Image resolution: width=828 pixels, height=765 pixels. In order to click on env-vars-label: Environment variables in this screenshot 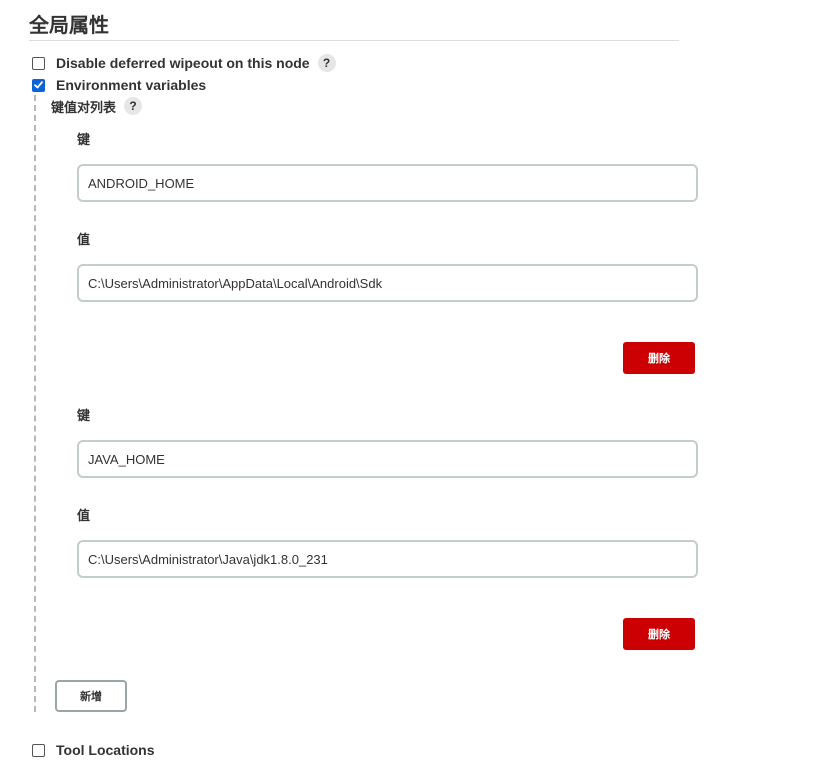, I will do `click(131, 85)`.